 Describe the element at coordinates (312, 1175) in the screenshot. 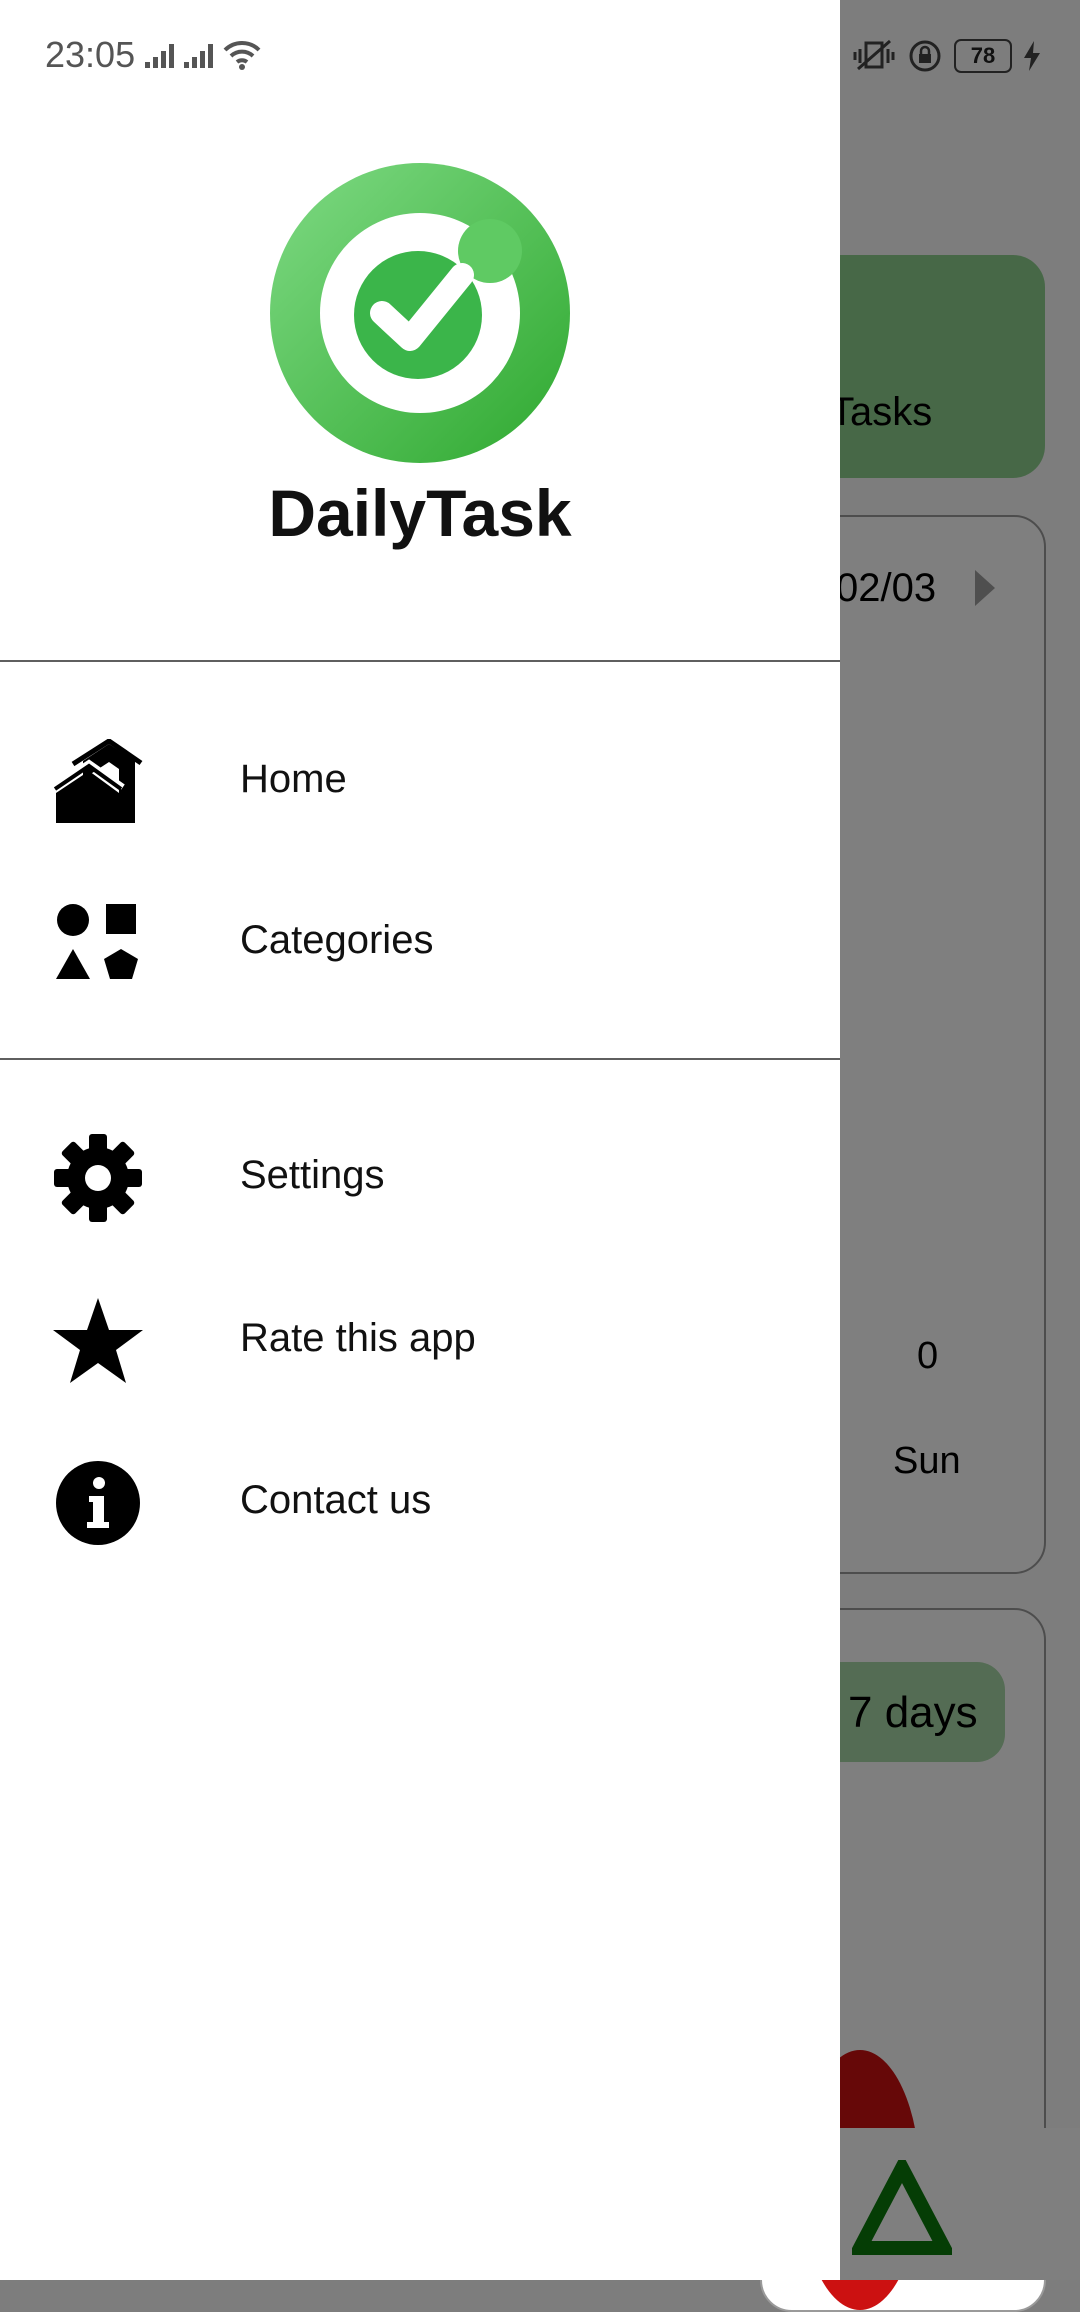

I see `menu-item-label: Settings` at that location.